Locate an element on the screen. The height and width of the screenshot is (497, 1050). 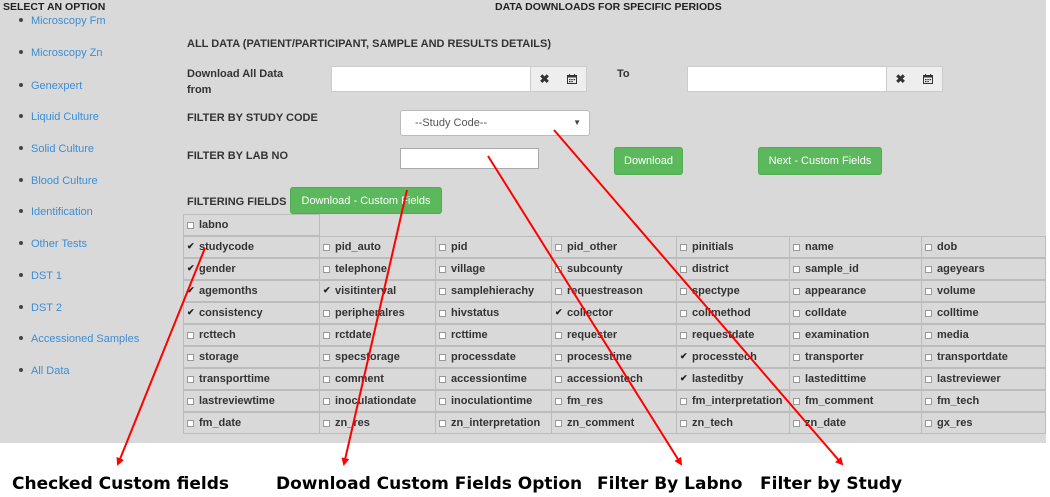
field-checkbox-visitinterval: visitinterval is located at coordinates (377, 291).